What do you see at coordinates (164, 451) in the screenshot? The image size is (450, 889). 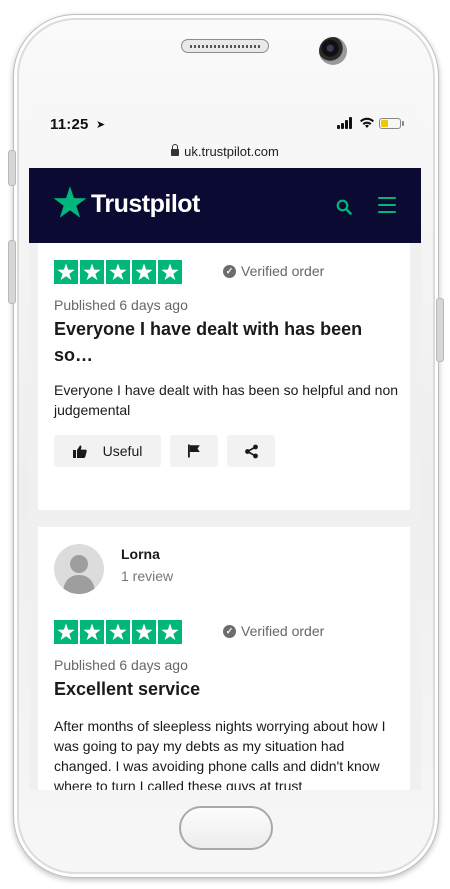 I see `review-actions: Useful` at bounding box center [164, 451].